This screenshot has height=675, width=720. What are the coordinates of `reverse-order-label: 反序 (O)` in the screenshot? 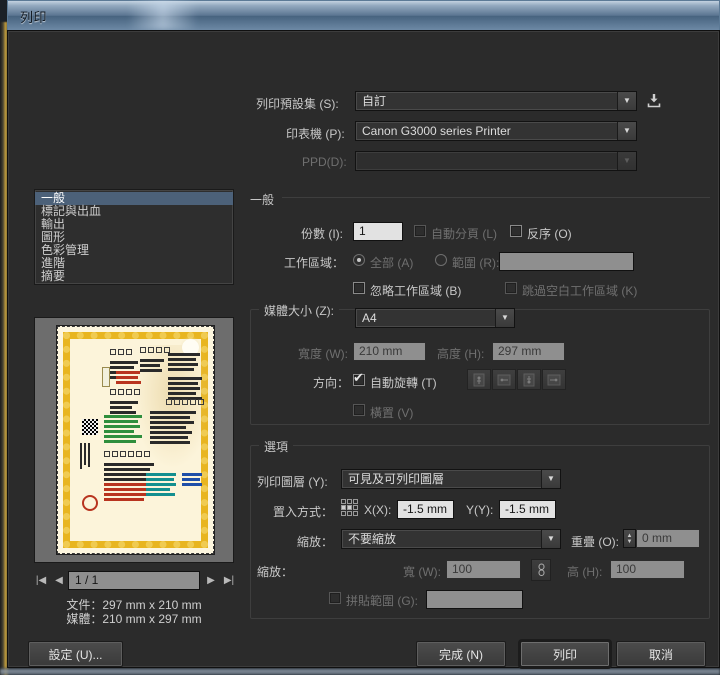 It's located at (549, 234).